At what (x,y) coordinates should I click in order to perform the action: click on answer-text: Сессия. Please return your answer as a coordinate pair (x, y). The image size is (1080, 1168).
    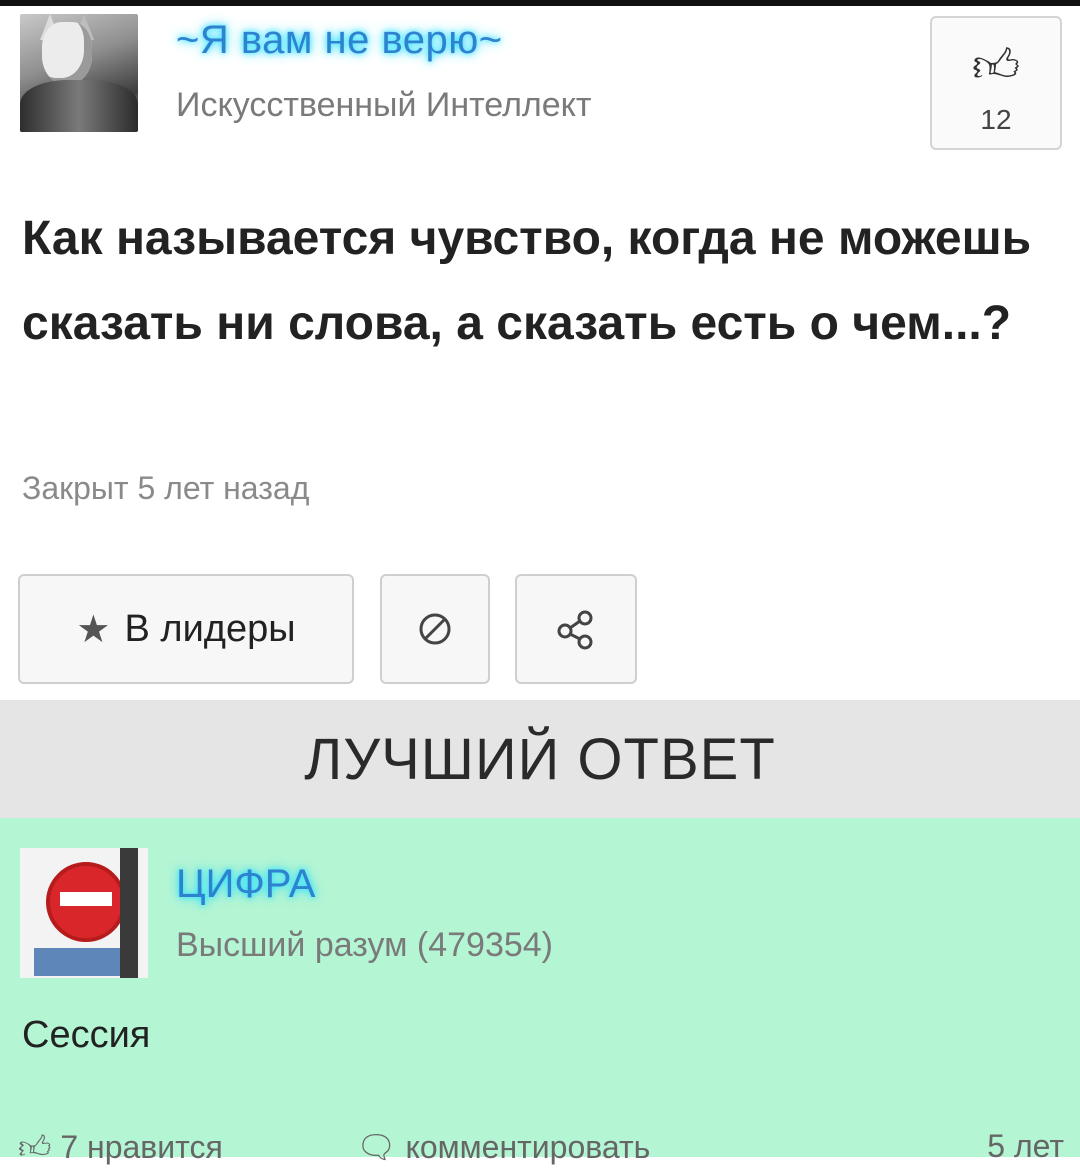
    Looking at the image, I should click on (86, 1035).